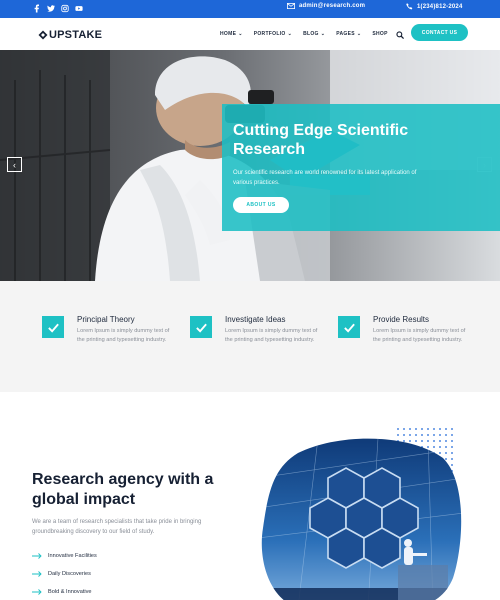  Describe the element at coordinates (72, 556) in the screenshot. I see `list-item-label: Innovative Facilities` at that location.